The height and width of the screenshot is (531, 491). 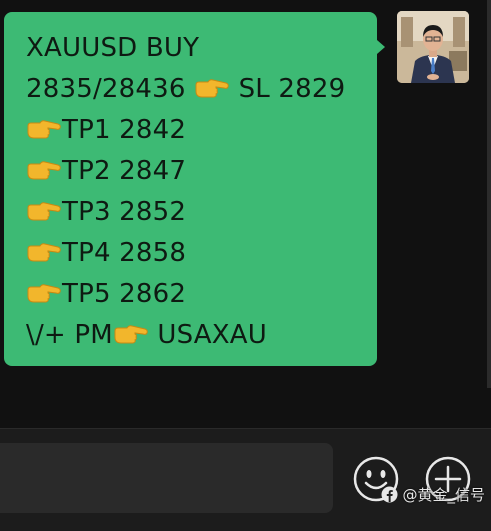 What do you see at coordinates (201, 171) in the screenshot?
I see `message-line-4: TP2 2847` at bounding box center [201, 171].